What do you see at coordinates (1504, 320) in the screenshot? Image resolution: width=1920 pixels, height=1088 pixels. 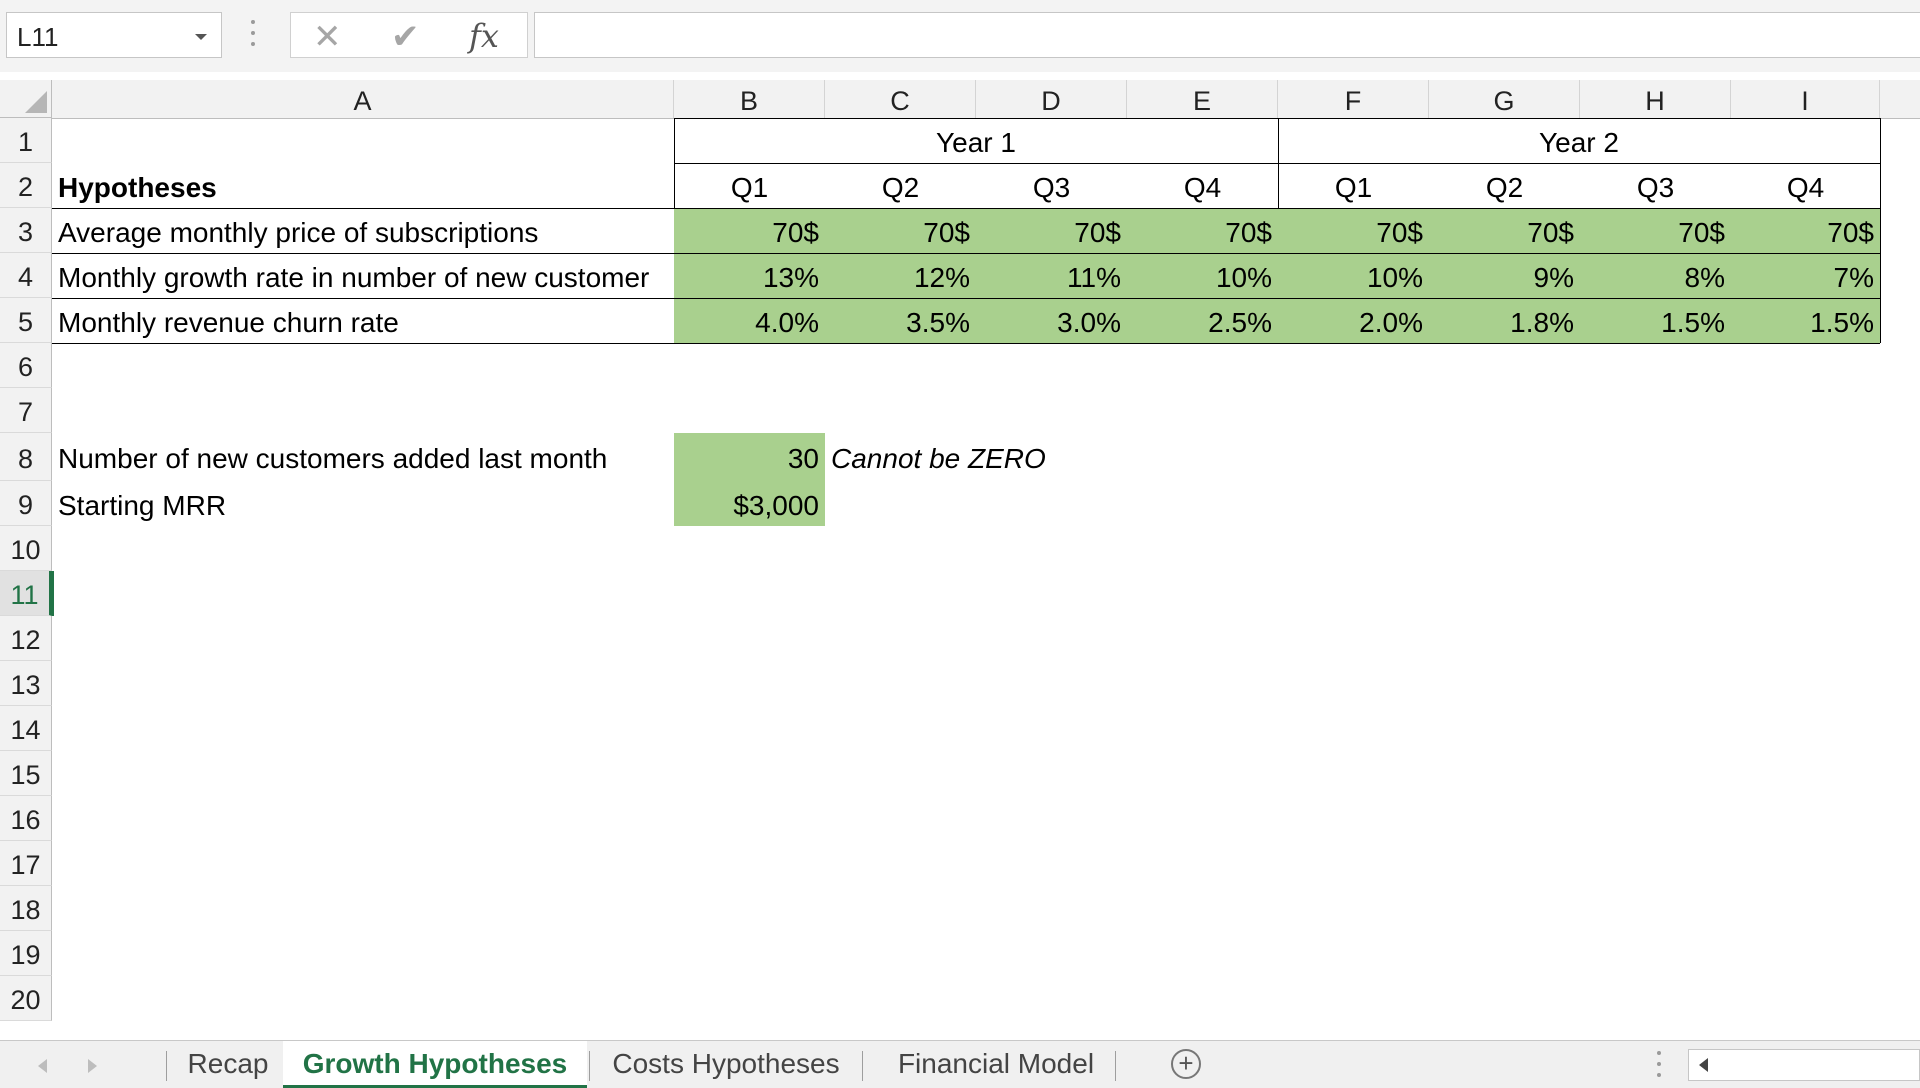 I see `hypothesis-value: 1.8%` at bounding box center [1504, 320].